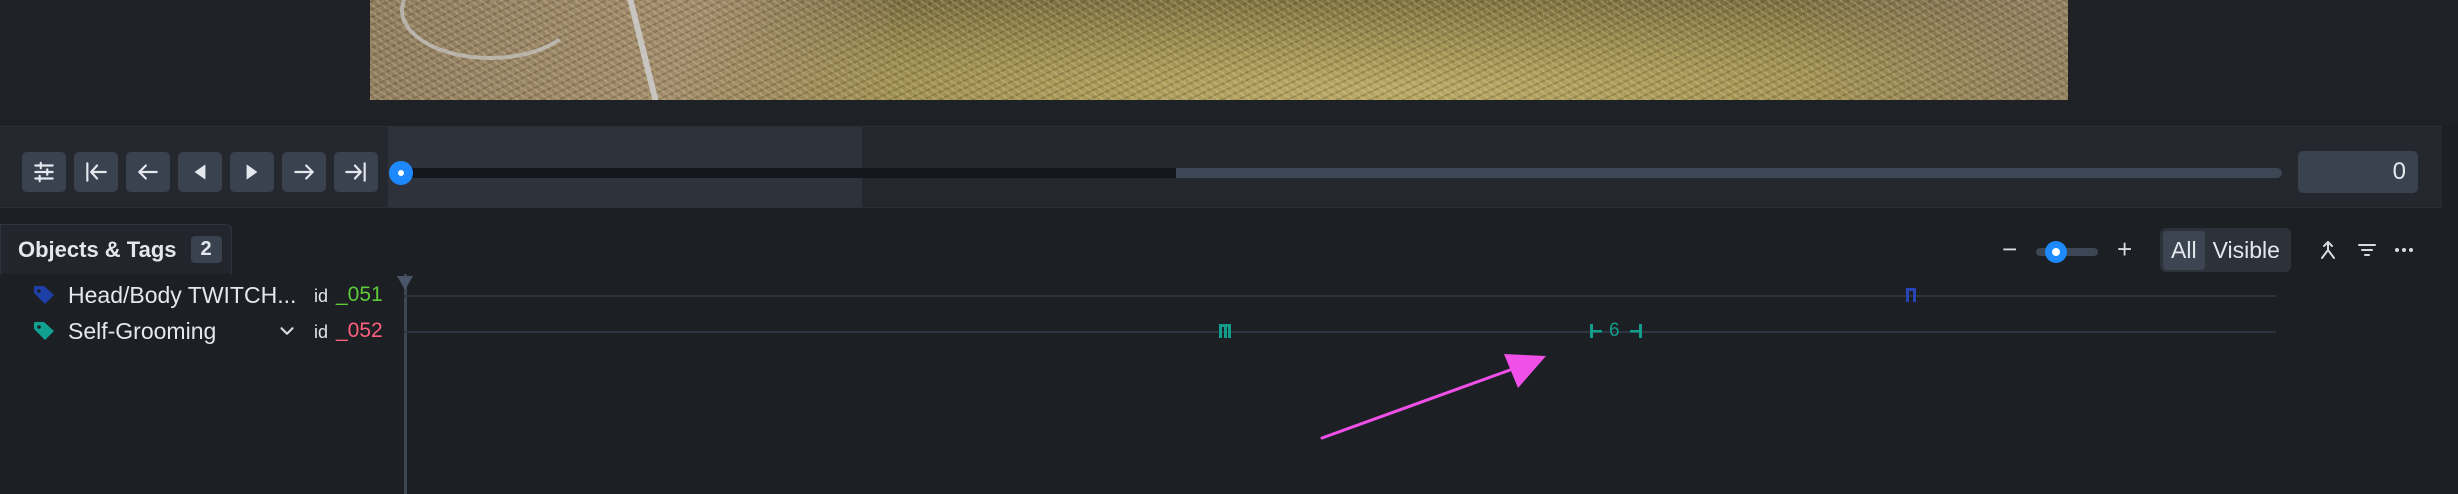 This screenshot has width=2458, height=494. I want to click on play-reverse-button, so click(200, 172).